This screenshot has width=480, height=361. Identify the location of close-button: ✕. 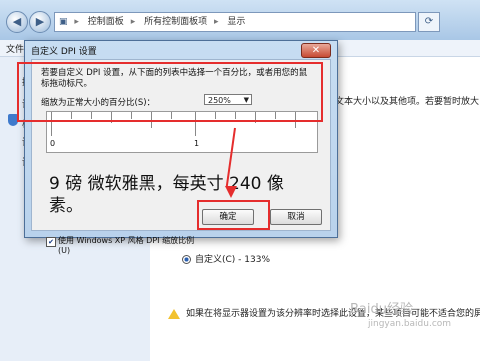
(316, 50).